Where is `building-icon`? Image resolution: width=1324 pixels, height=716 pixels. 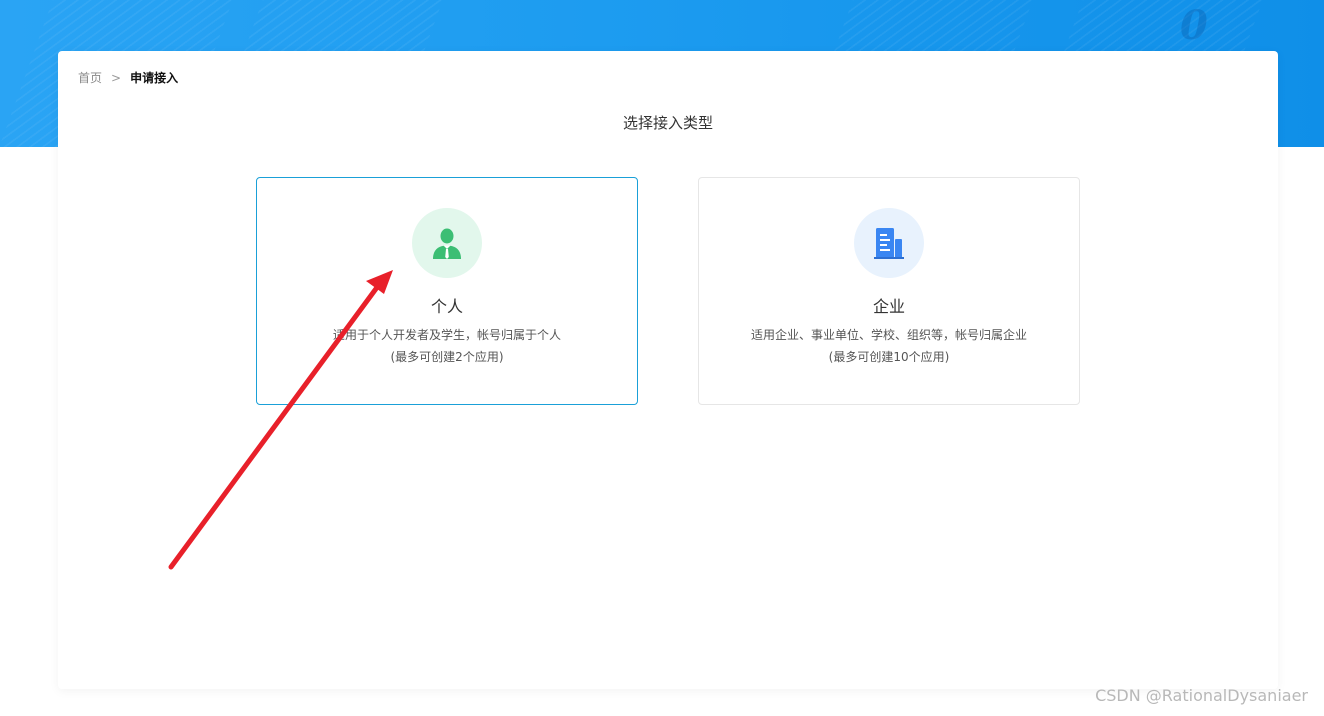 building-icon is located at coordinates (889, 243).